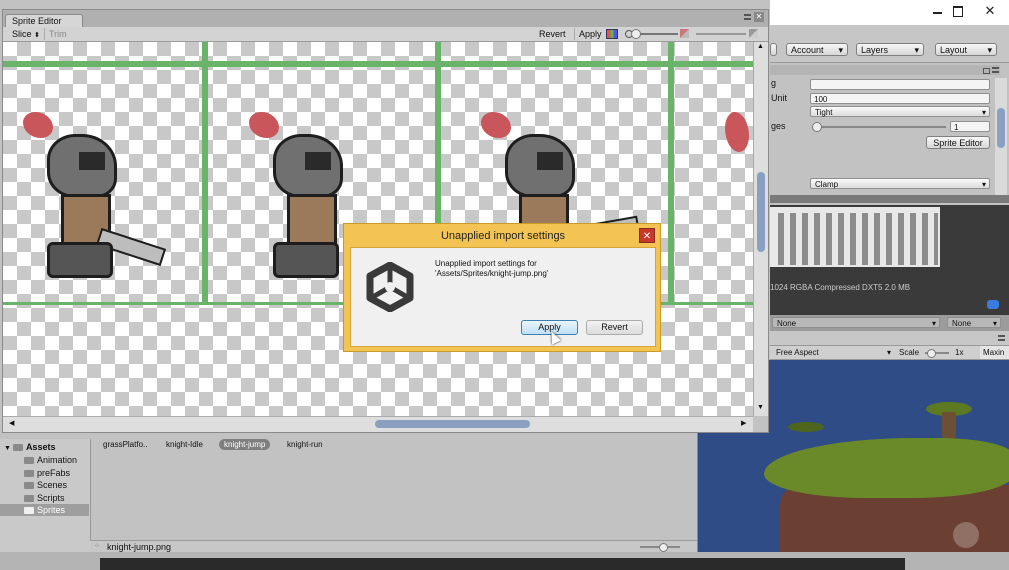 The width and height of the screenshot is (1009, 570). What do you see at coordinates (900, 184) in the screenshot?
I see `wrap-mode-dropdown: Clamp` at bounding box center [900, 184].